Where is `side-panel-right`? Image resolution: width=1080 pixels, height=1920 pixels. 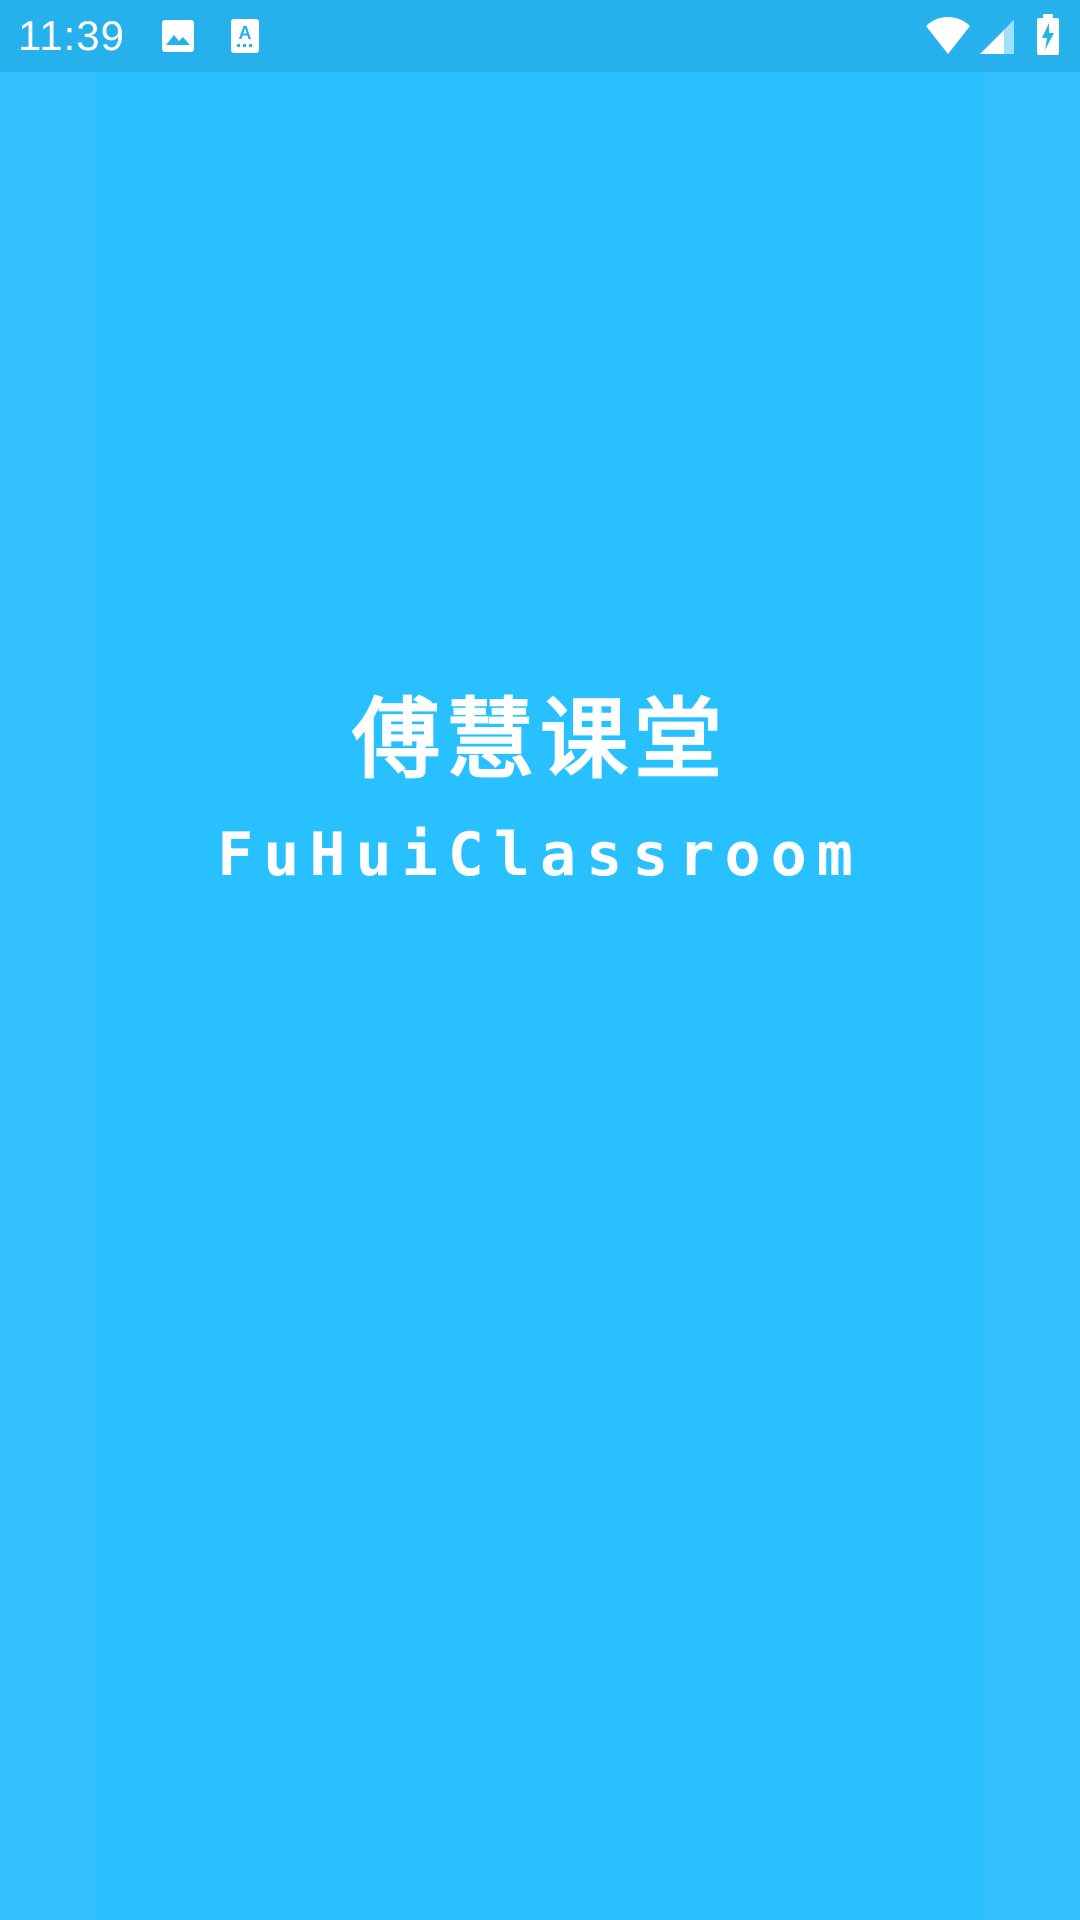
side-panel-right is located at coordinates (1032, 996).